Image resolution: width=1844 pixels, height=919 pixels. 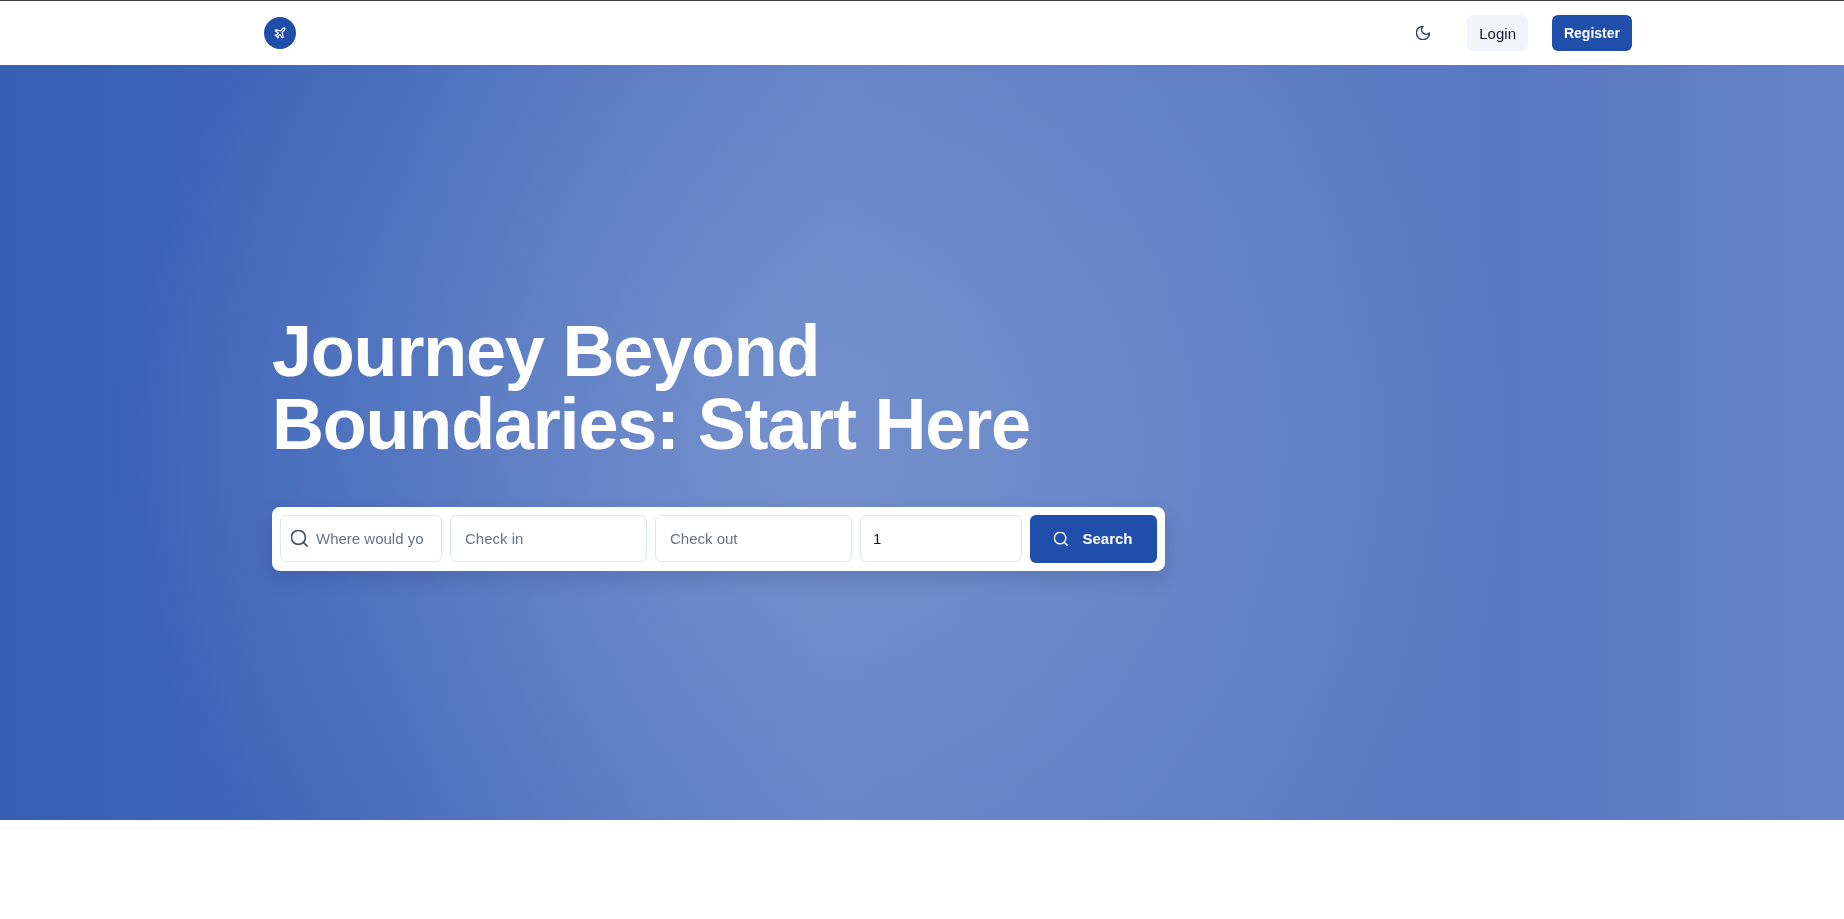 I want to click on date-field: Check out, so click(x=753, y=538).